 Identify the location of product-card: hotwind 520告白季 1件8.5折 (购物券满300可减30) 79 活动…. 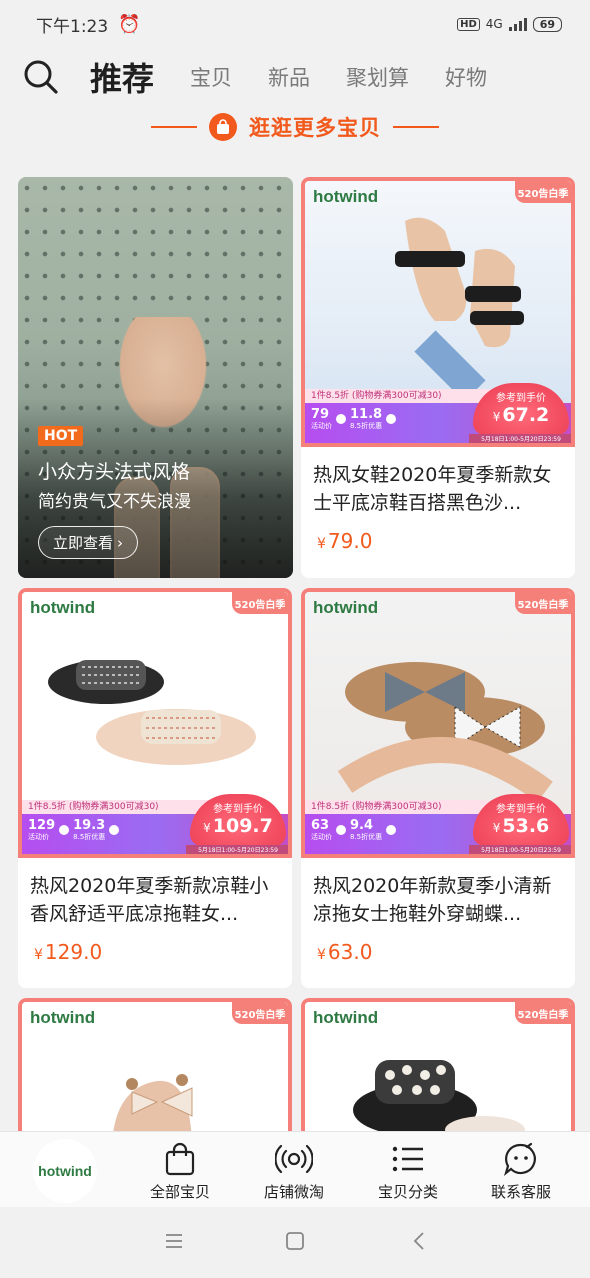
(438, 377).